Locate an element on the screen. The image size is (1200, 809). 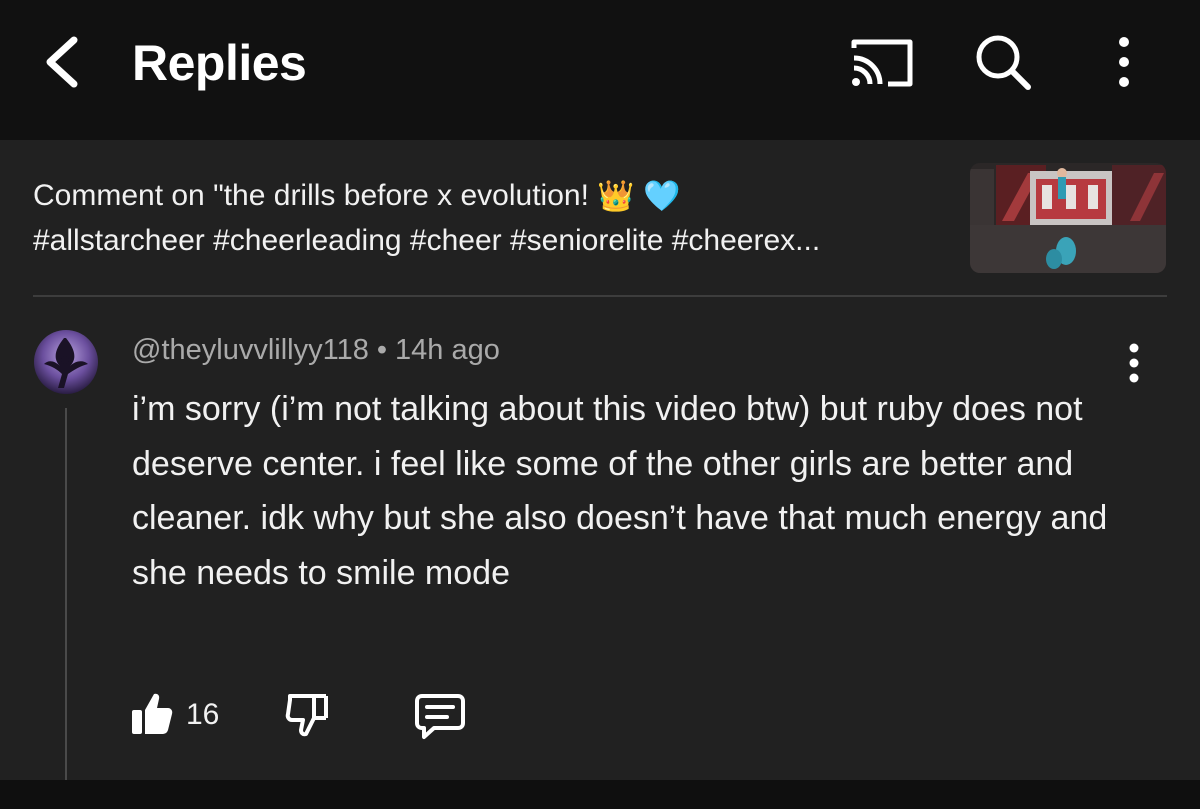
light-blue-heart-emoji: 🩵 is located at coordinates (661, 197).